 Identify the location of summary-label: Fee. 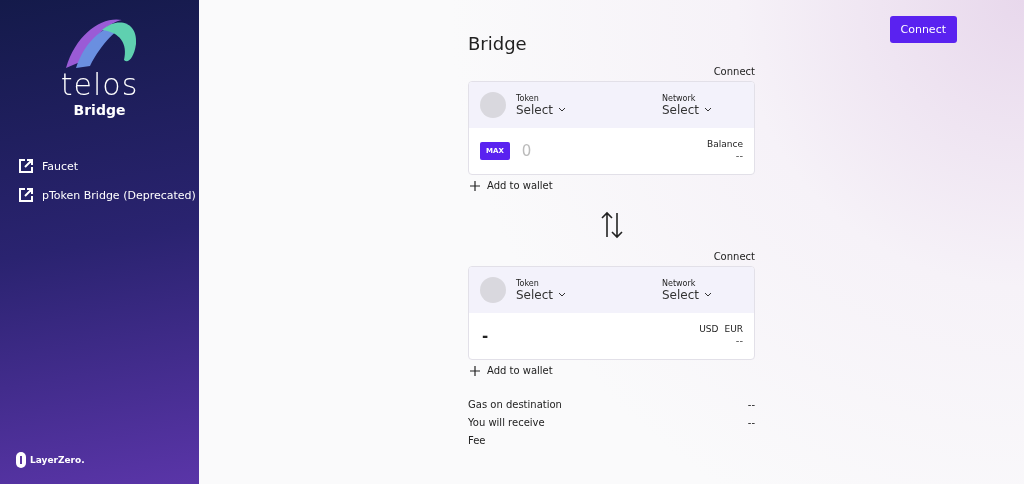
(477, 440).